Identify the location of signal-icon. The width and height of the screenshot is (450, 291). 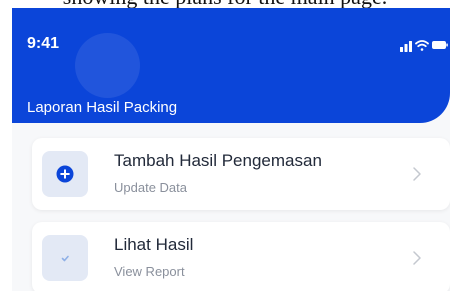
(406, 46).